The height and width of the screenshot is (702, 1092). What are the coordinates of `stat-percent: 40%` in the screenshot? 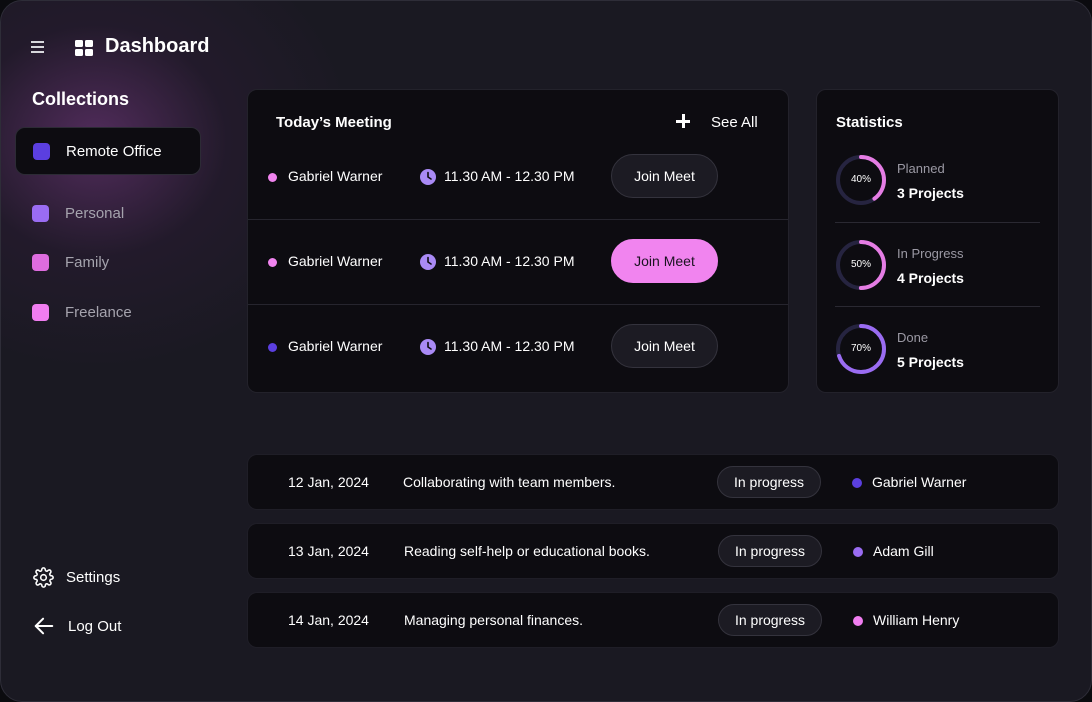 It's located at (860, 179).